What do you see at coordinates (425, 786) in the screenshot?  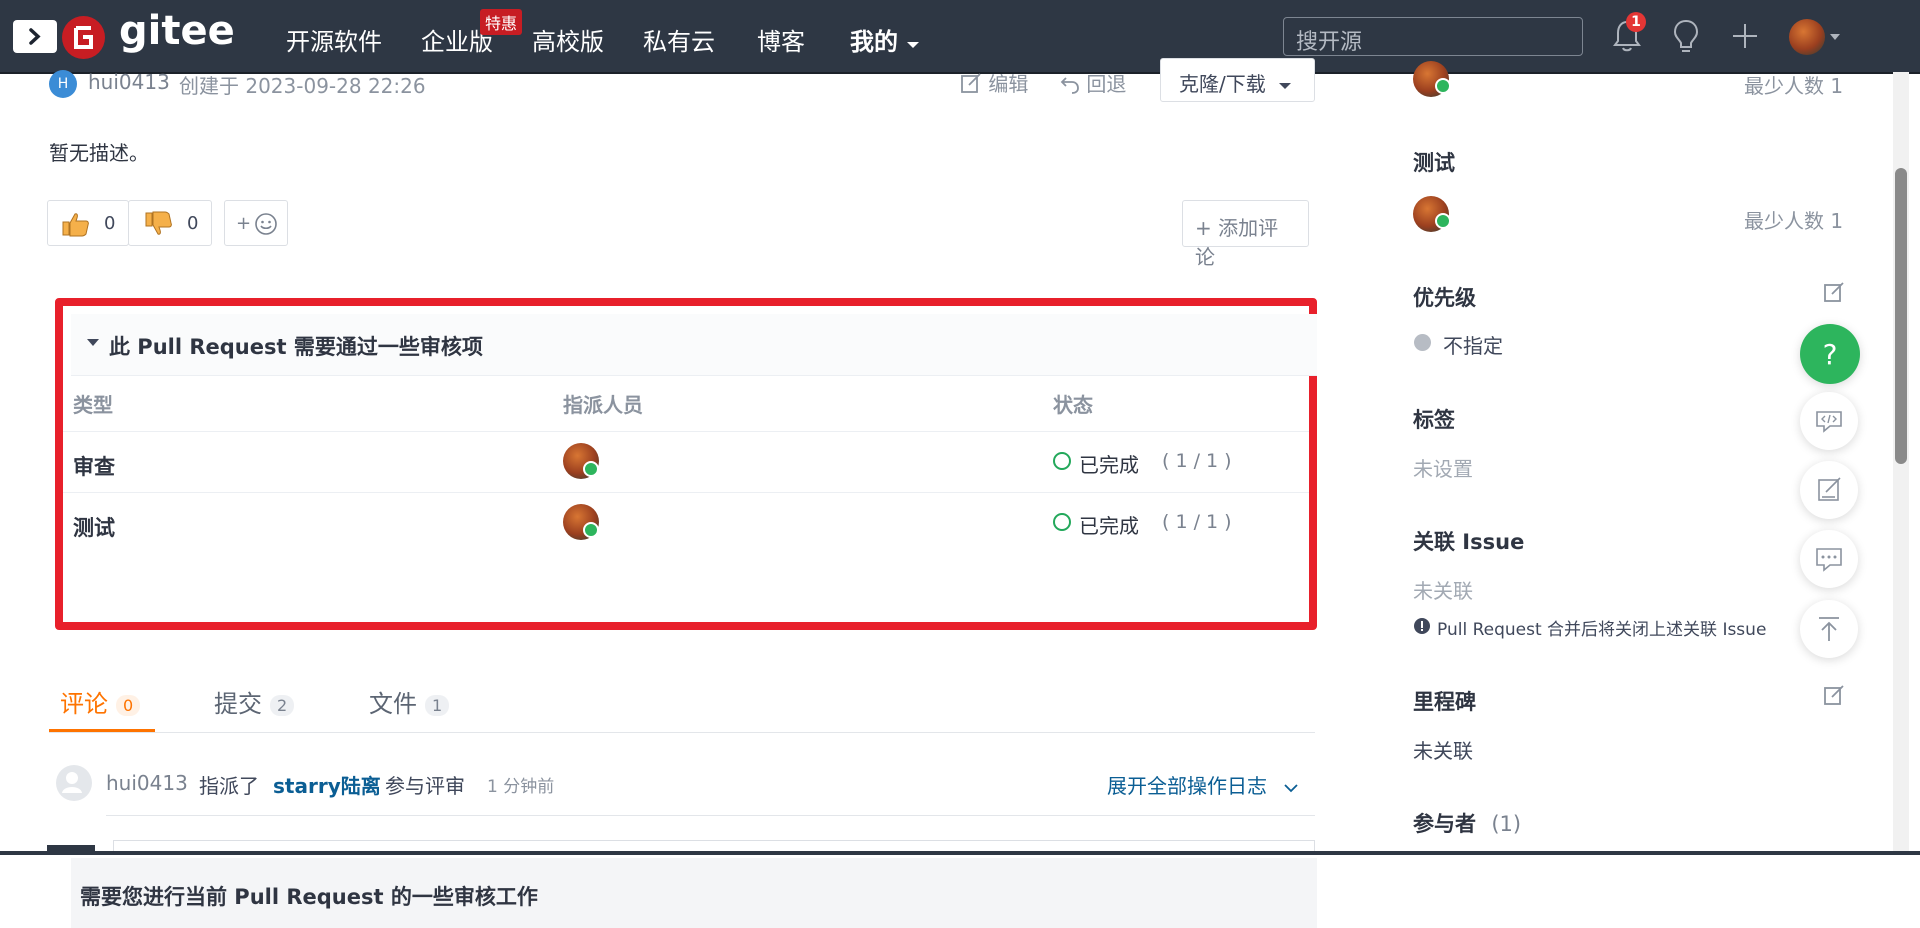 I see `activity-action-2: 参与评审` at bounding box center [425, 786].